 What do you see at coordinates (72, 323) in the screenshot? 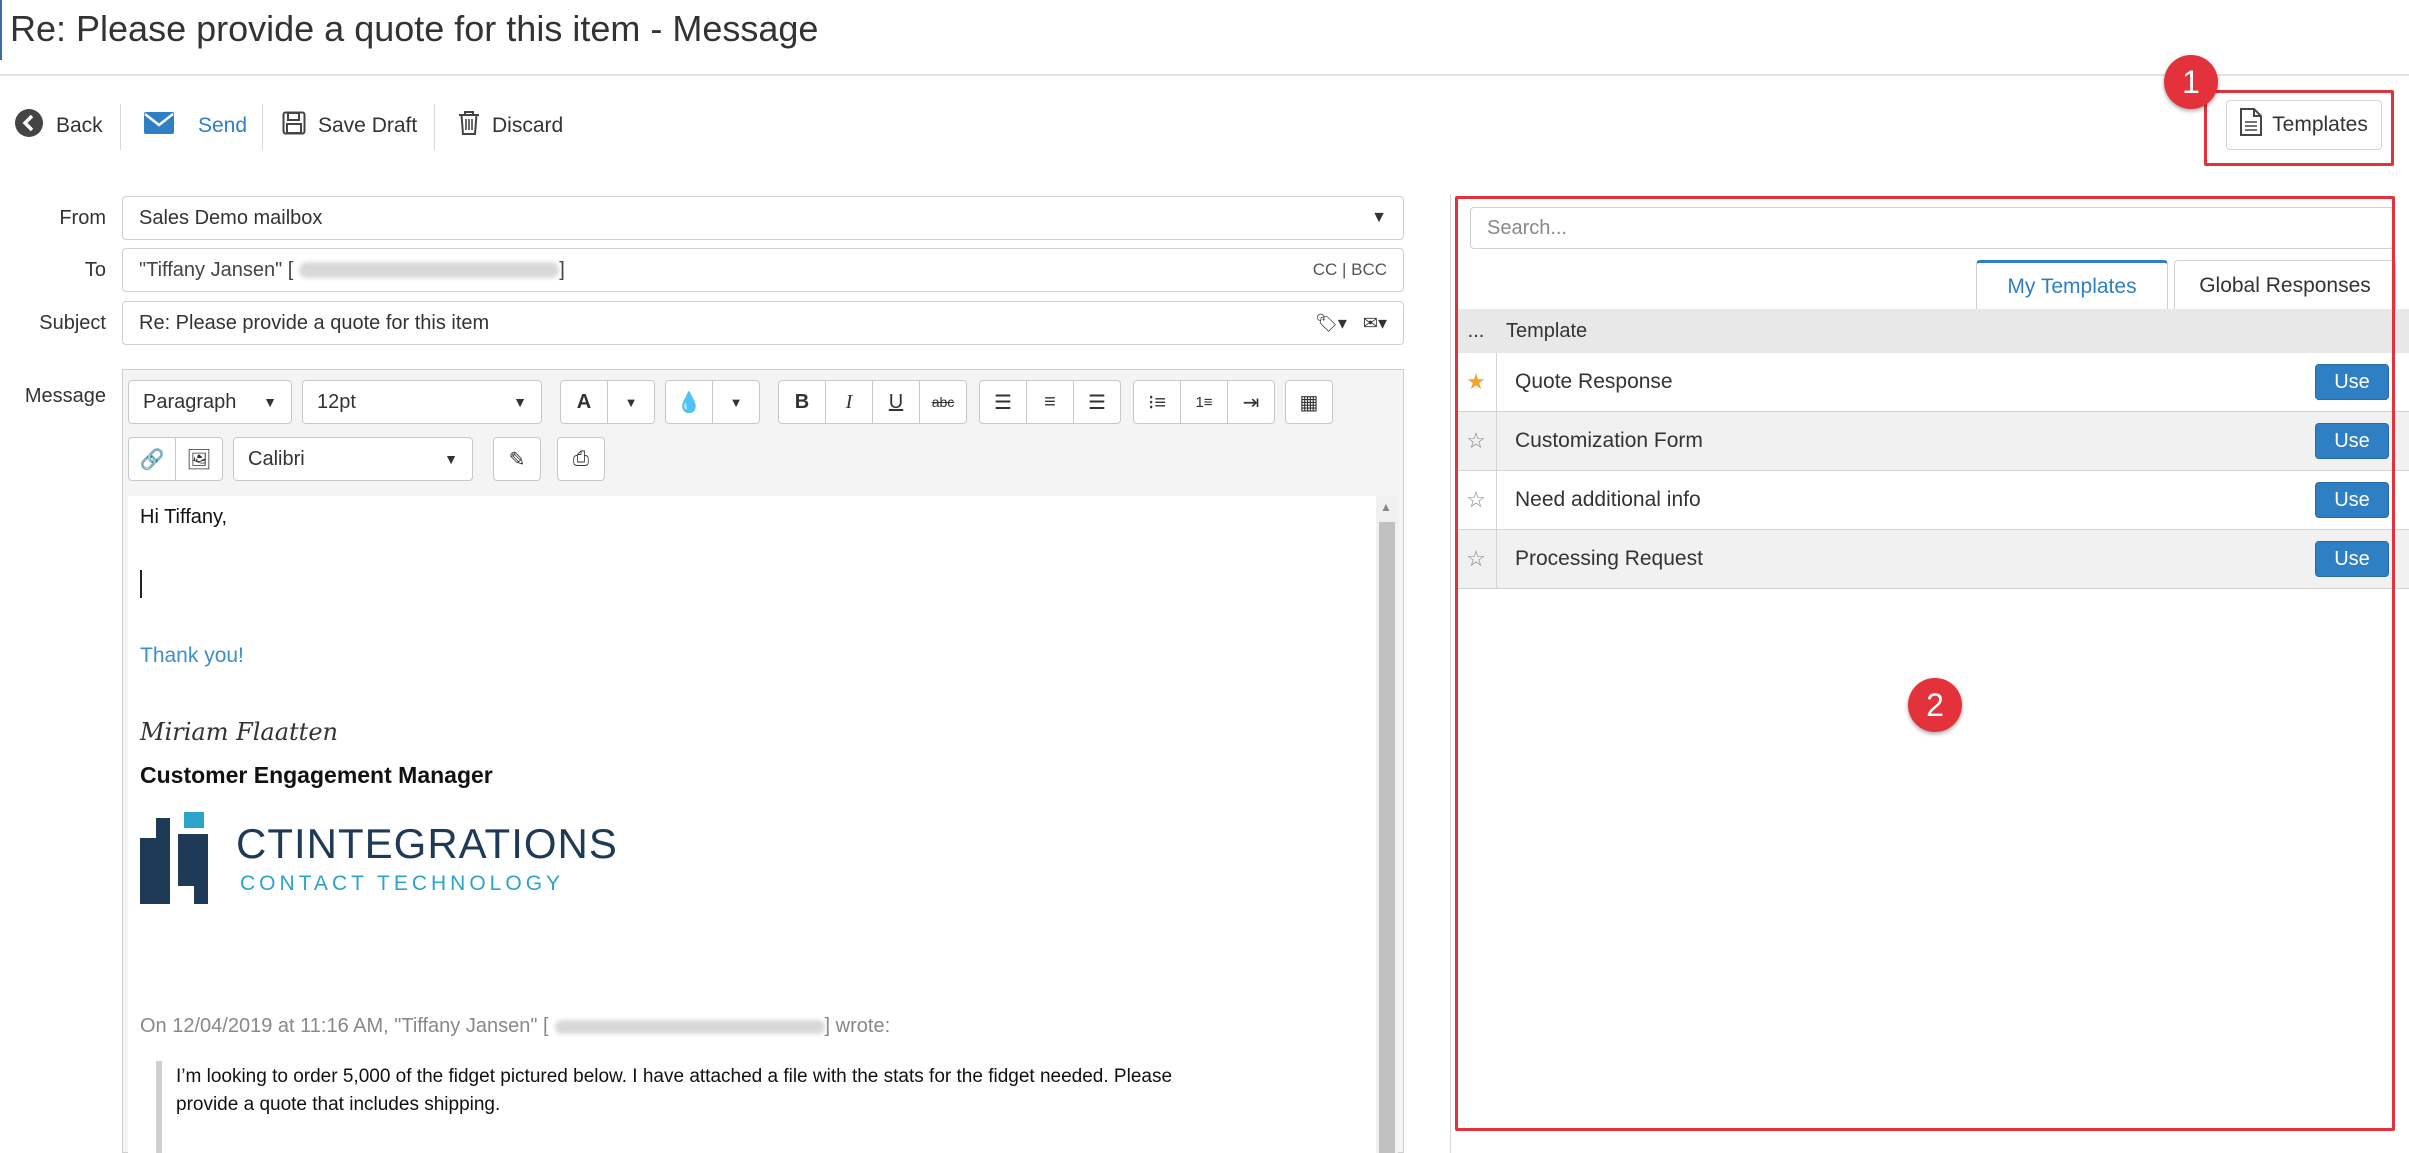
I see `subject-label: Subject` at bounding box center [72, 323].